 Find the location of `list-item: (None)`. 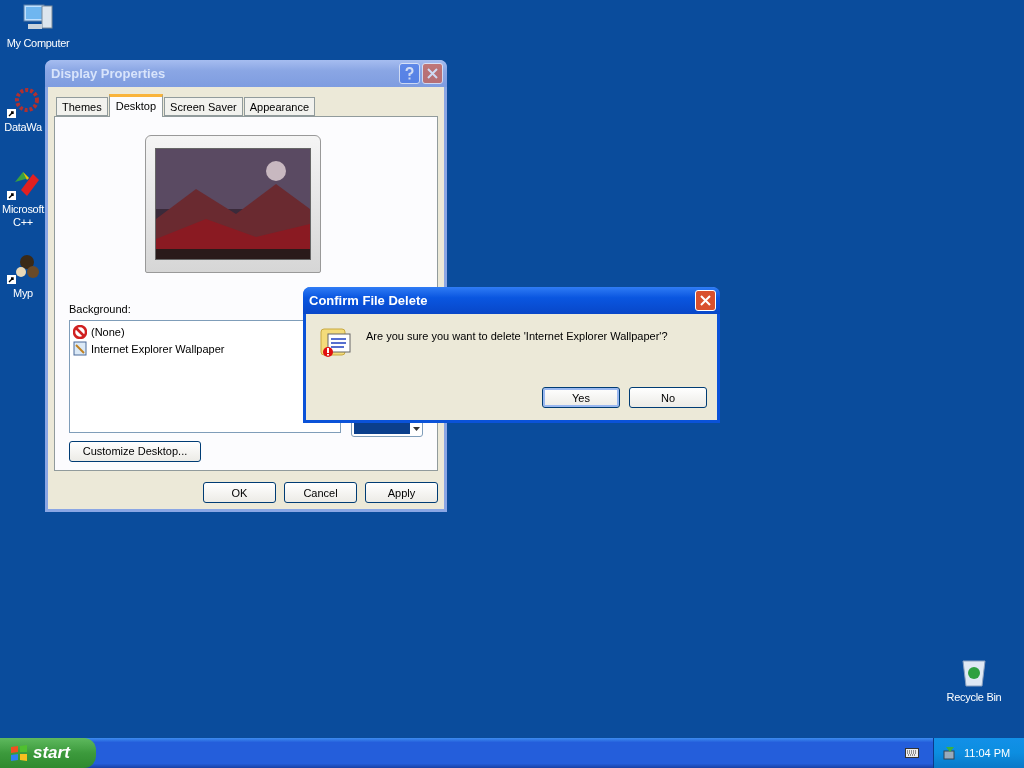

list-item: (None) is located at coordinates (205, 331).